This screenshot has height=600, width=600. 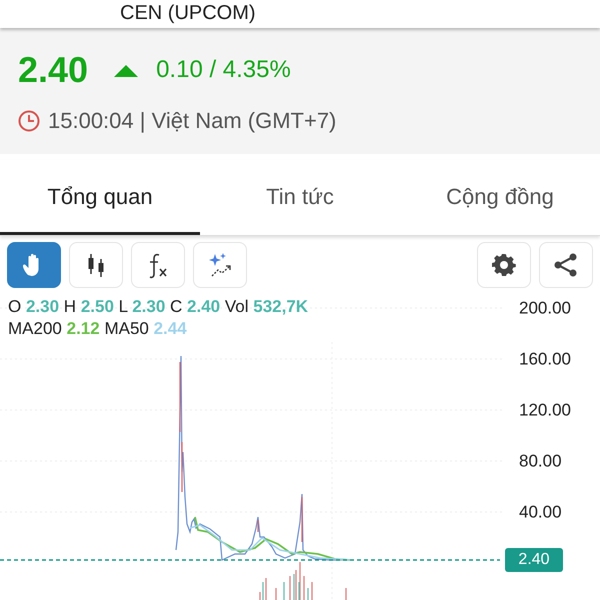 What do you see at coordinates (236, 306) in the screenshot?
I see `legend-label: Vol` at bounding box center [236, 306].